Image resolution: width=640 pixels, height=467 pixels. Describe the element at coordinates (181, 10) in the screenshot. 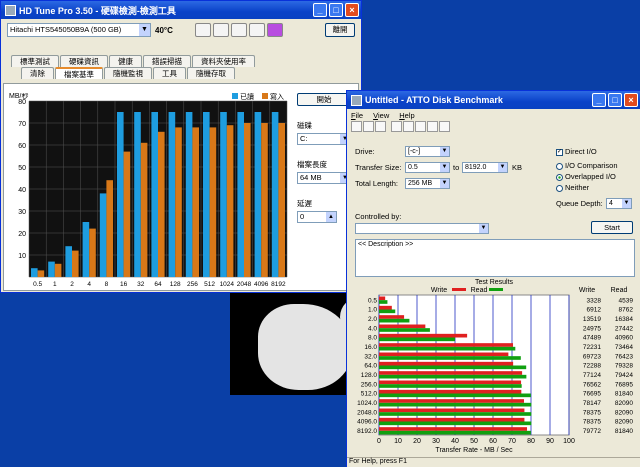

I see `hdtune-titlebar: HD Tune Pro 3.50 - 硬碟檢測-檢測工具 _ □ ×` at that location.